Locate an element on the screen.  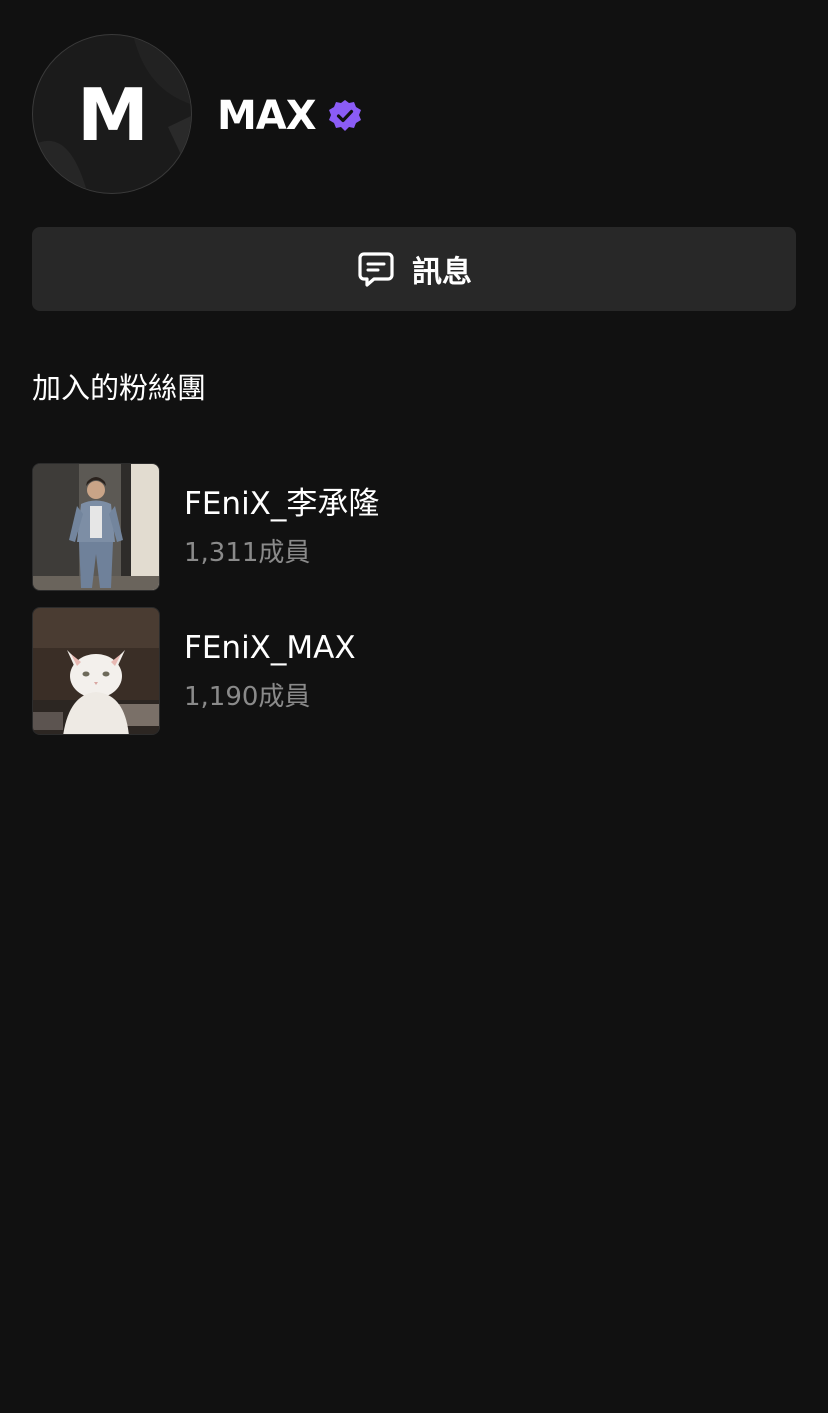
name-row: MAX is located at coordinates (290, 116).